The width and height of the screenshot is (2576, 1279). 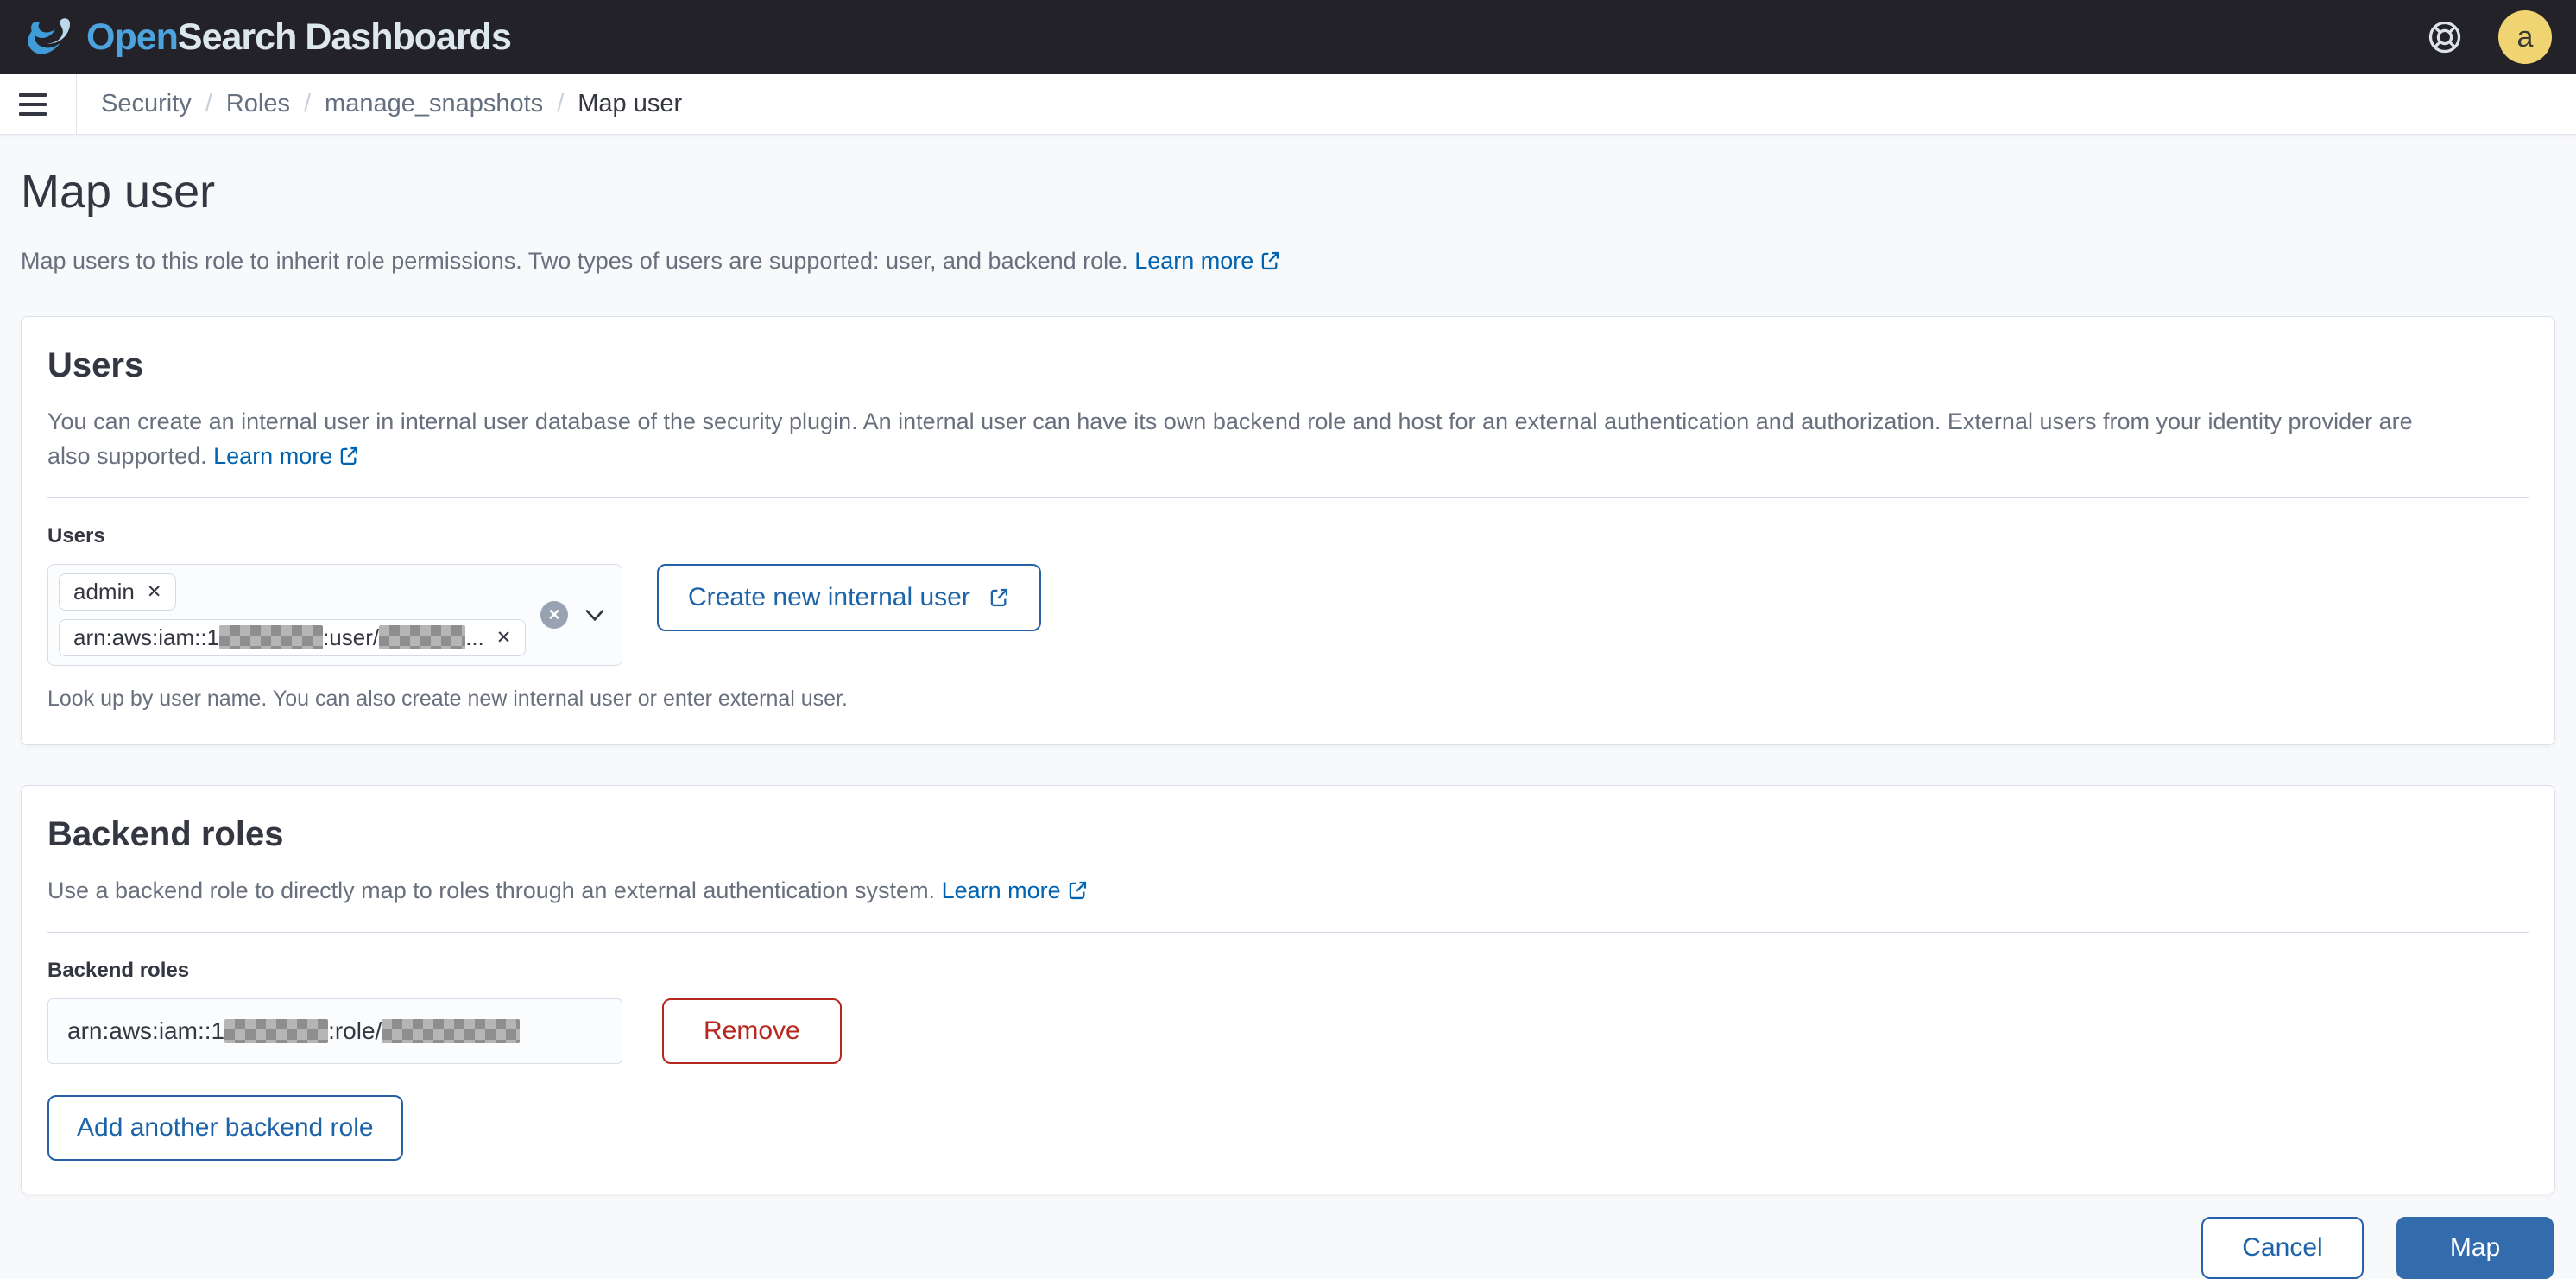 What do you see at coordinates (118, 971) in the screenshot?
I see `backend-roles-field-label: Backend roles` at bounding box center [118, 971].